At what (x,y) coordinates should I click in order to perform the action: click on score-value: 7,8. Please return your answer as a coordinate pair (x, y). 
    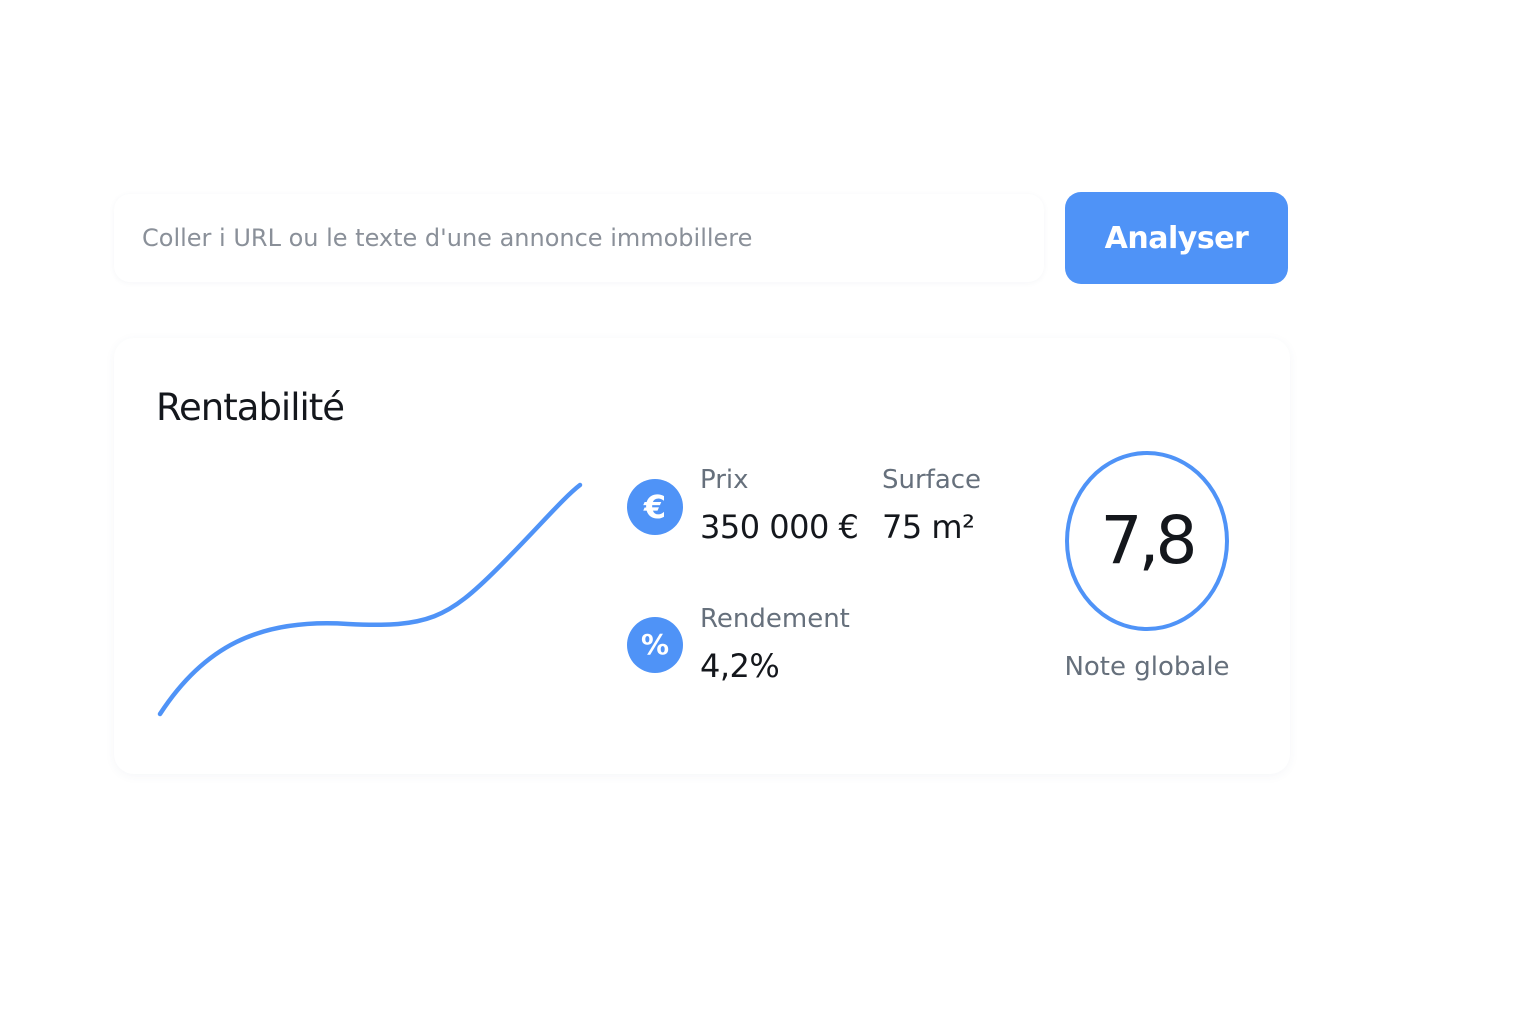
    Looking at the image, I should click on (1149, 540).